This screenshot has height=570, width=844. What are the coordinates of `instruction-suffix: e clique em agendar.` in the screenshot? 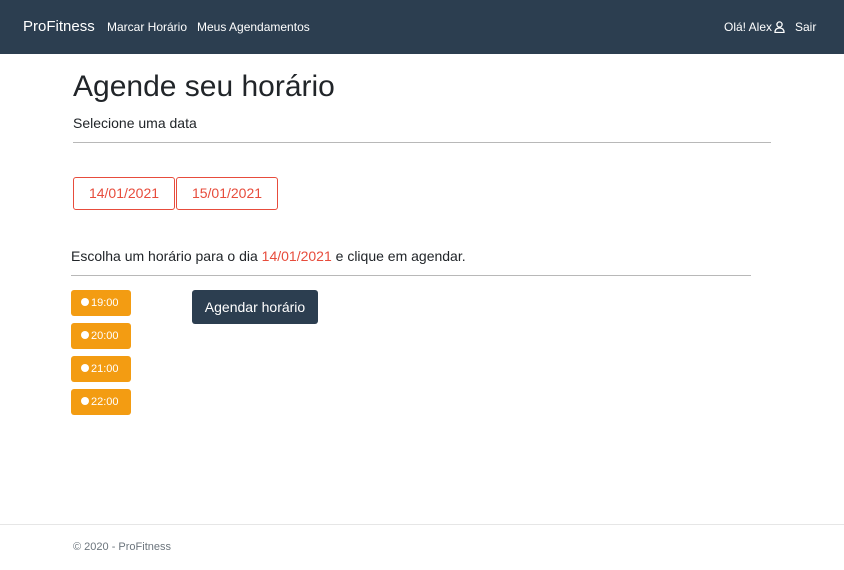 It's located at (398, 256).